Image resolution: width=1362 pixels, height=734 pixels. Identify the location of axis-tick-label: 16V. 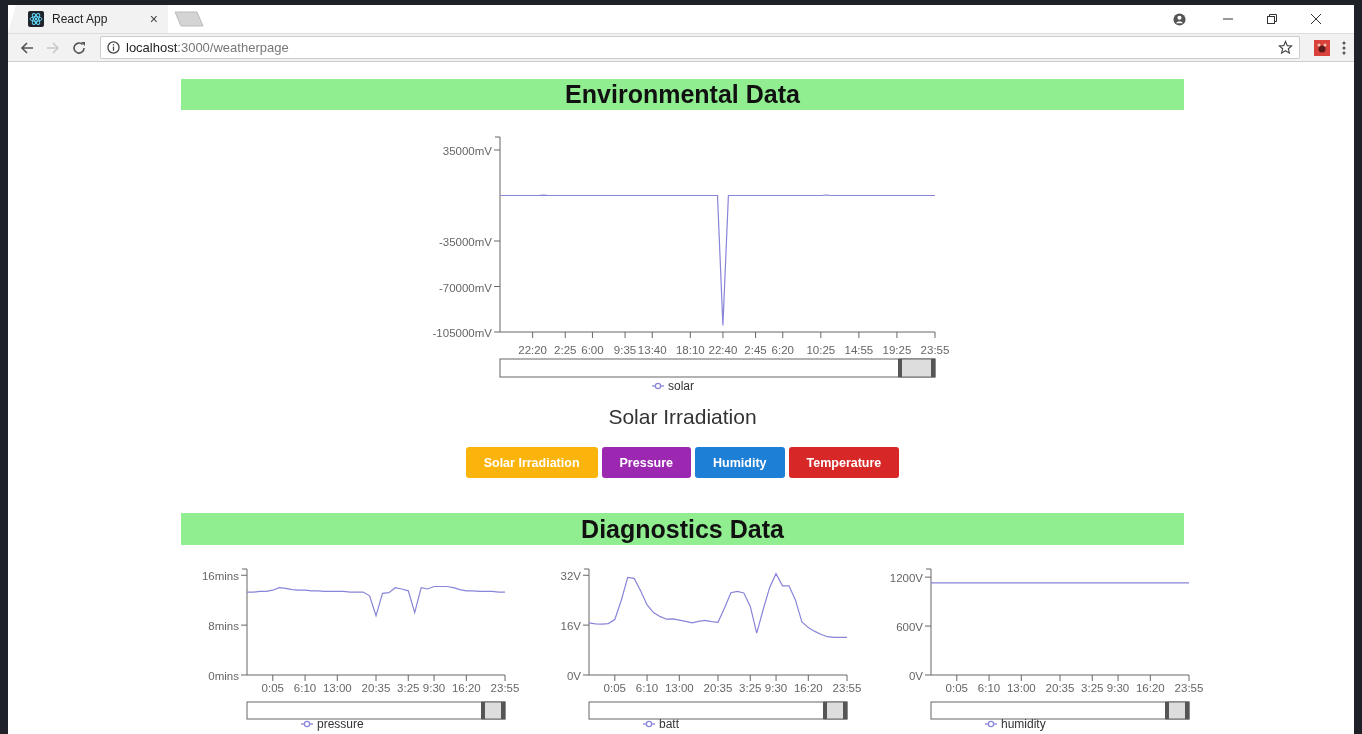
(570, 626).